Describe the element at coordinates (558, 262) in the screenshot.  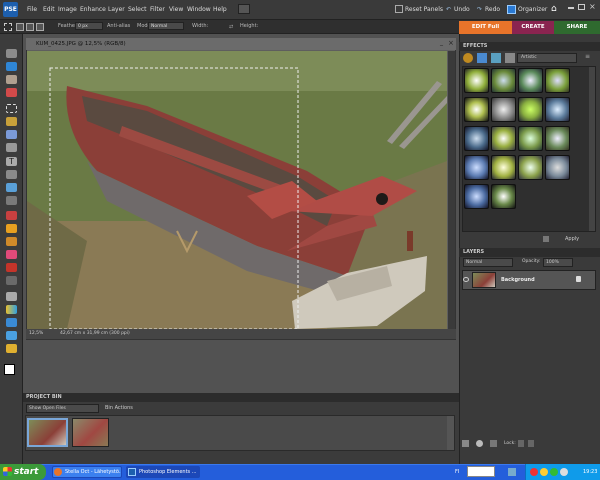
I see `opacity-input: 100%` at that location.